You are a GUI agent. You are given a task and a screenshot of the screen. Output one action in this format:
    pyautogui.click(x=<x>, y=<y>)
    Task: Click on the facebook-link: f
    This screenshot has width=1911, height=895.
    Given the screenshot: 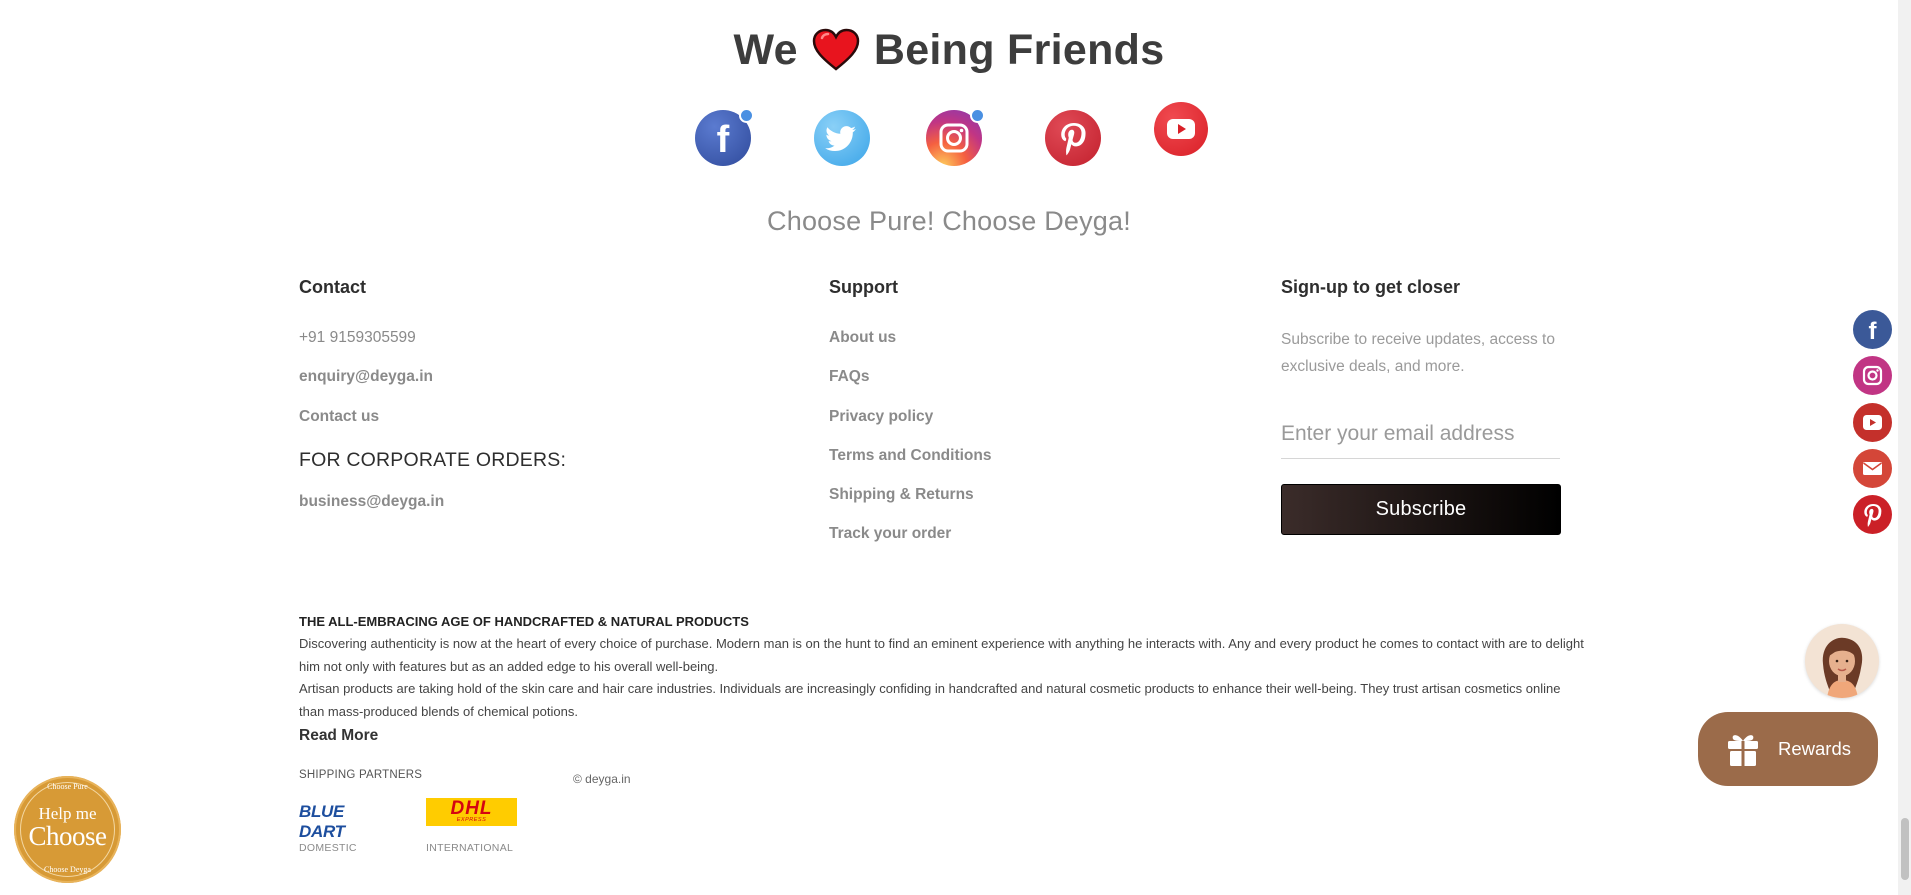 What is the action you would take?
    pyautogui.click(x=724, y=137)
    